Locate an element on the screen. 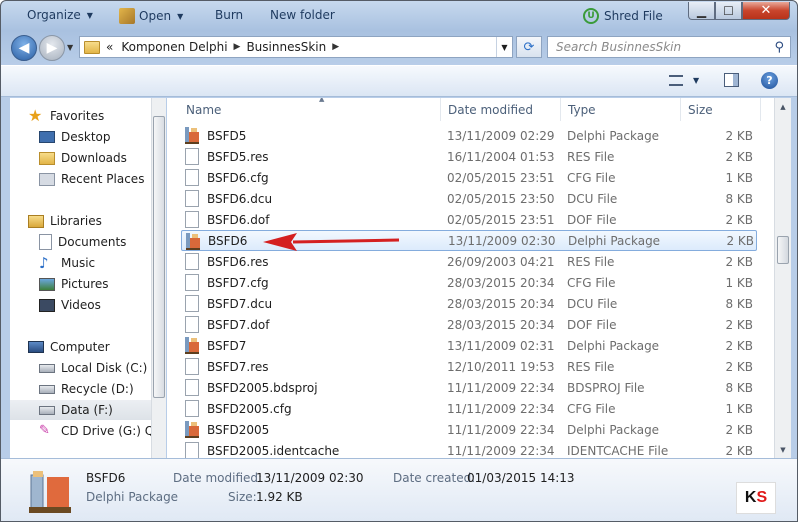  table-row: BSFD6.res 26/09/2003 04:21 RES File 2 KB is located at coordinates (469, 261).